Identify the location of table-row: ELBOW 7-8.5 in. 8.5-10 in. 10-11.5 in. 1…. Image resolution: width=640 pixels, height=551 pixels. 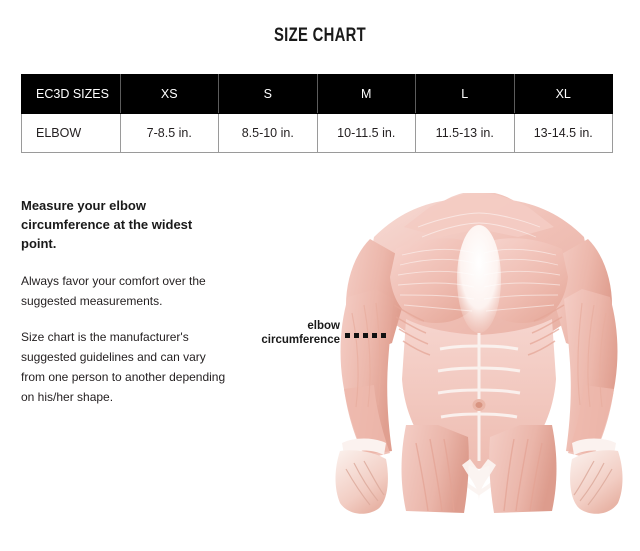
(317, 133).